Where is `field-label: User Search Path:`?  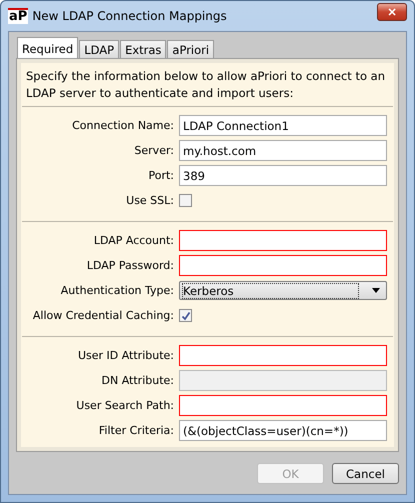
field-label: User Search Path: is located at coordinates (124, 405).